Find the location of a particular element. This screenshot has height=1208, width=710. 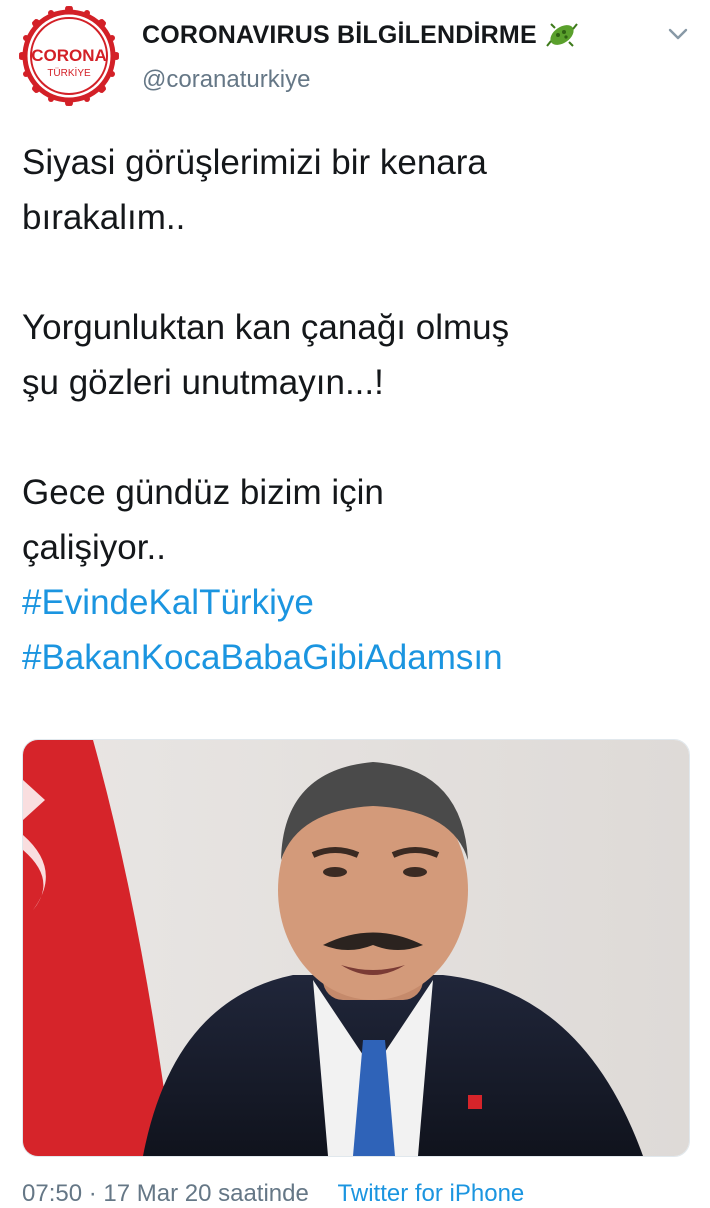

chevron-down-icon is located at coordinates (678, 34).